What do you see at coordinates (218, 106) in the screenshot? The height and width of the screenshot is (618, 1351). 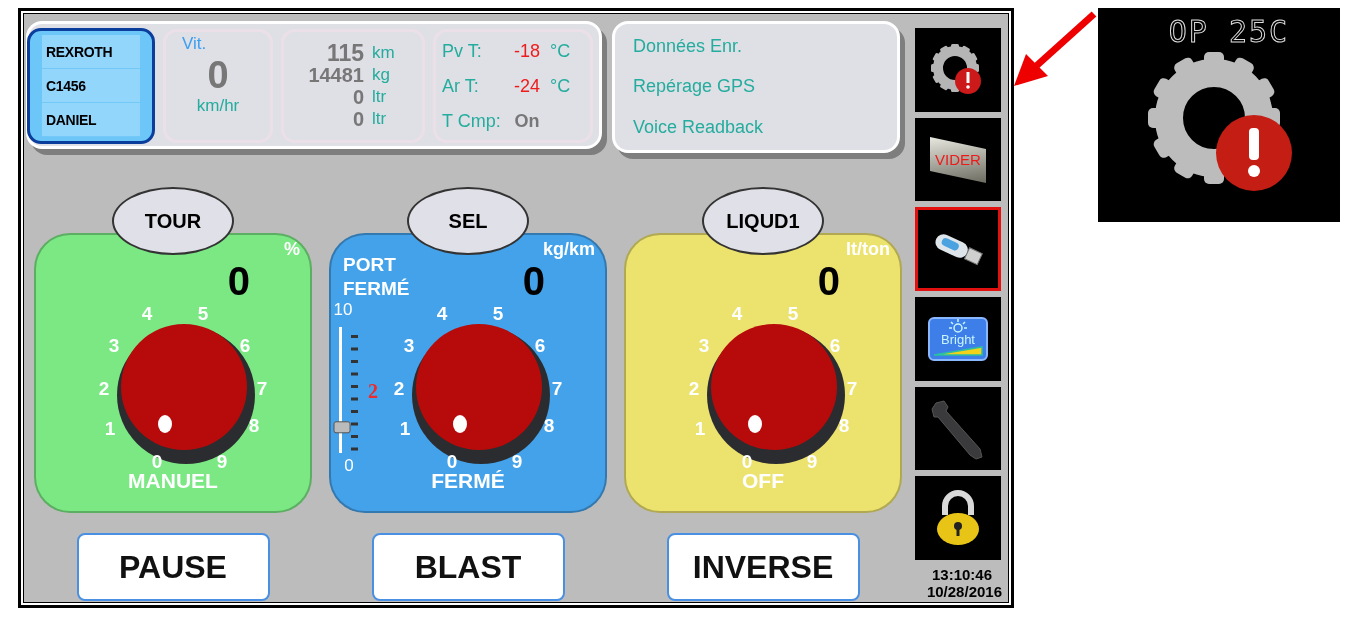 I see `speed-unit: km/hr` at bounding box center [218, 106].